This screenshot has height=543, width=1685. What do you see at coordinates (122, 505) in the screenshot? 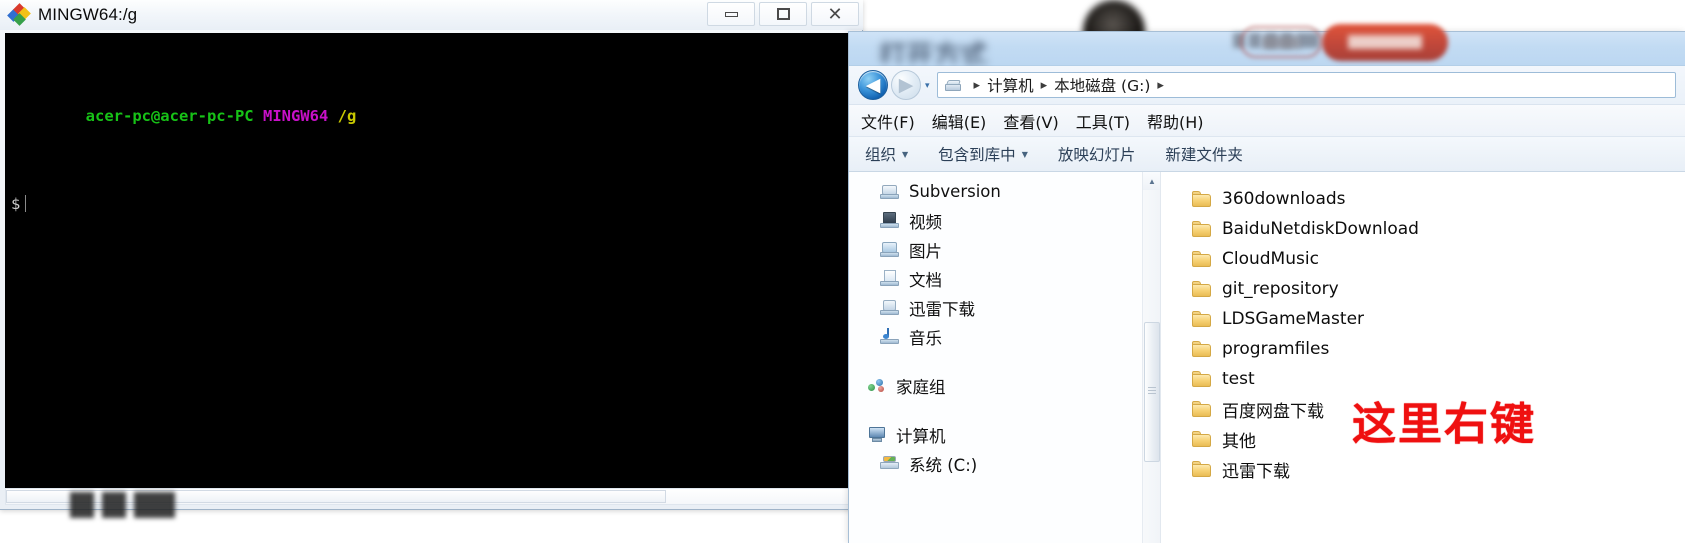
I see `background-blurred-bottom-text` at bounding box center [122, 505].